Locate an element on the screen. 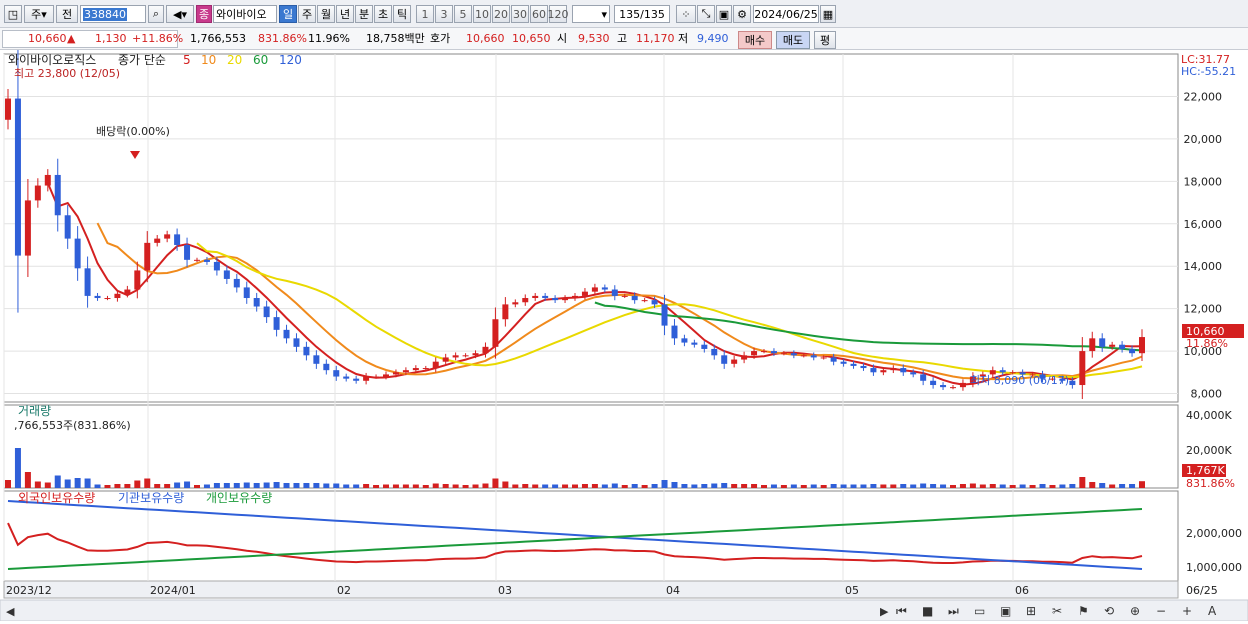 The height and width of the screenshot is (624, 1248). period-tab-3: 년 is located at coordinates (345, 14).